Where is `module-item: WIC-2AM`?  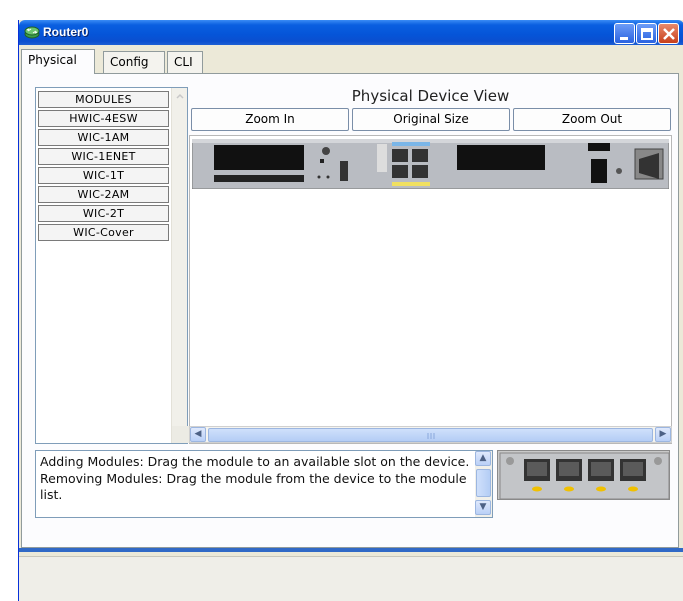 module-item: WIC-2AM is located at coordinates (103, 194).